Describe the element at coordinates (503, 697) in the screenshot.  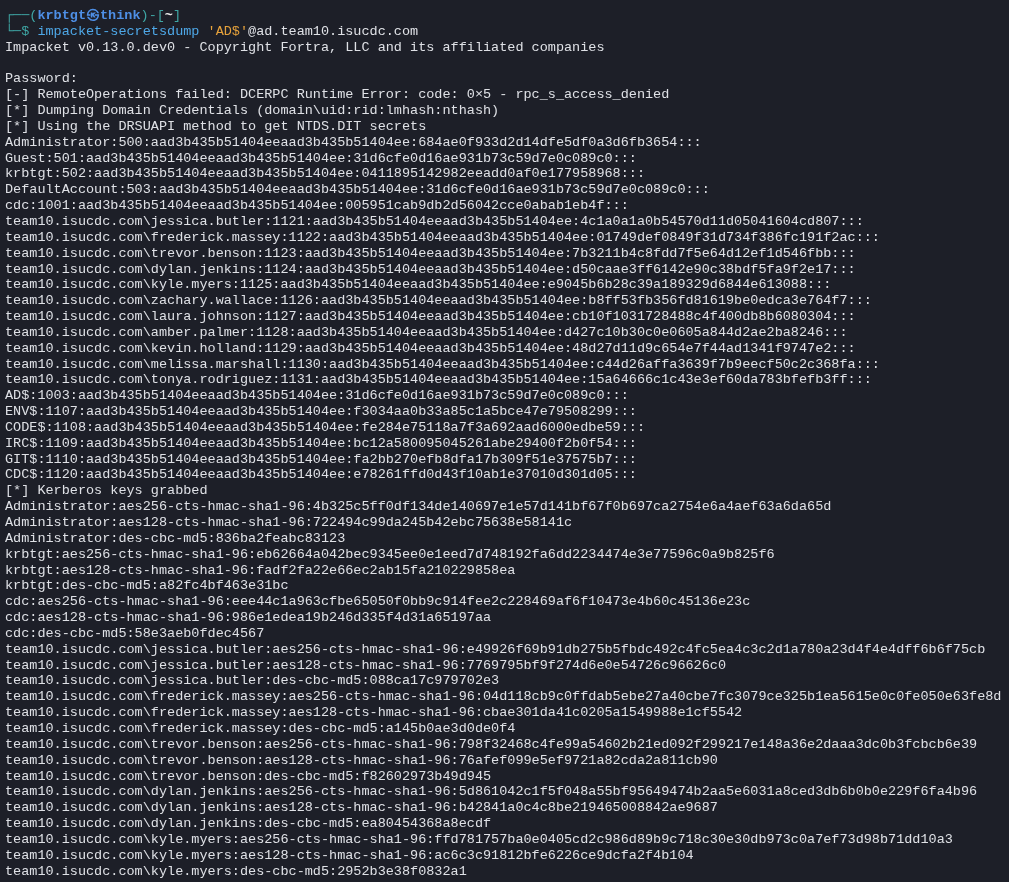
I see `output-line: team10.isucdc.com\frederick.massey:aes256-cts-hmac-sha1-96:04d118cb9c0ffdab5ebe27a40cbe7fc3079ce325b1ea5615e0c0fe050e63fe8d` at that location.